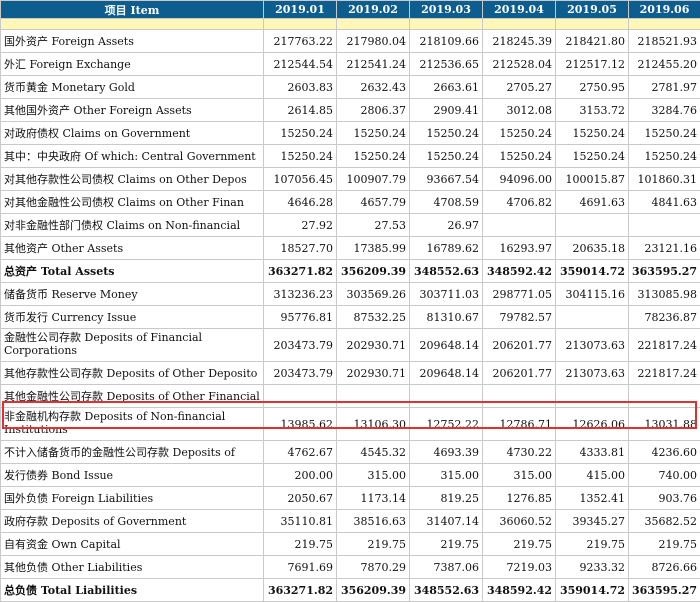  What do you see at coordinates (132, 225) in the screenshot?
I see `row-label: 对非金融性部门债权 Claims on Non-financial` at bounding box center [132, 225].